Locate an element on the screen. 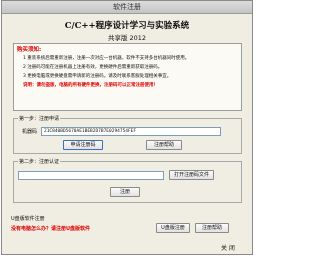 The image size is (320, 256). step1-help-button: 注册帮助 is located at coordinates (164, 145).